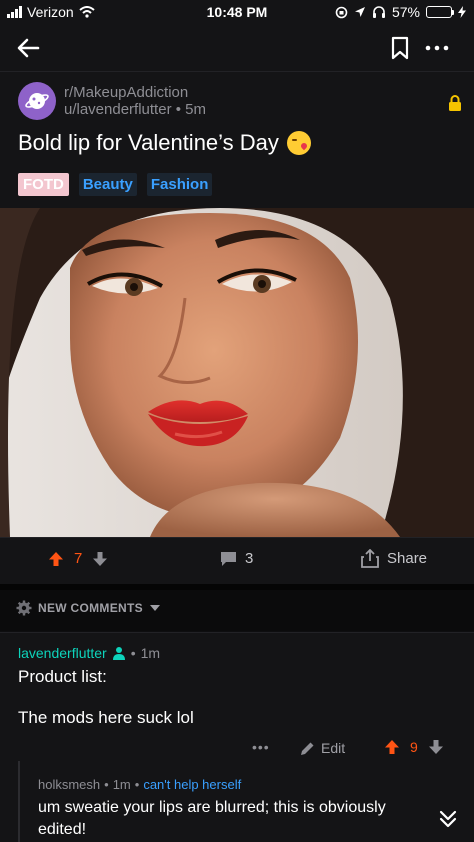 The image size is (474, 842). I want to click on comment-vote-group: 9, so click(414, 747).